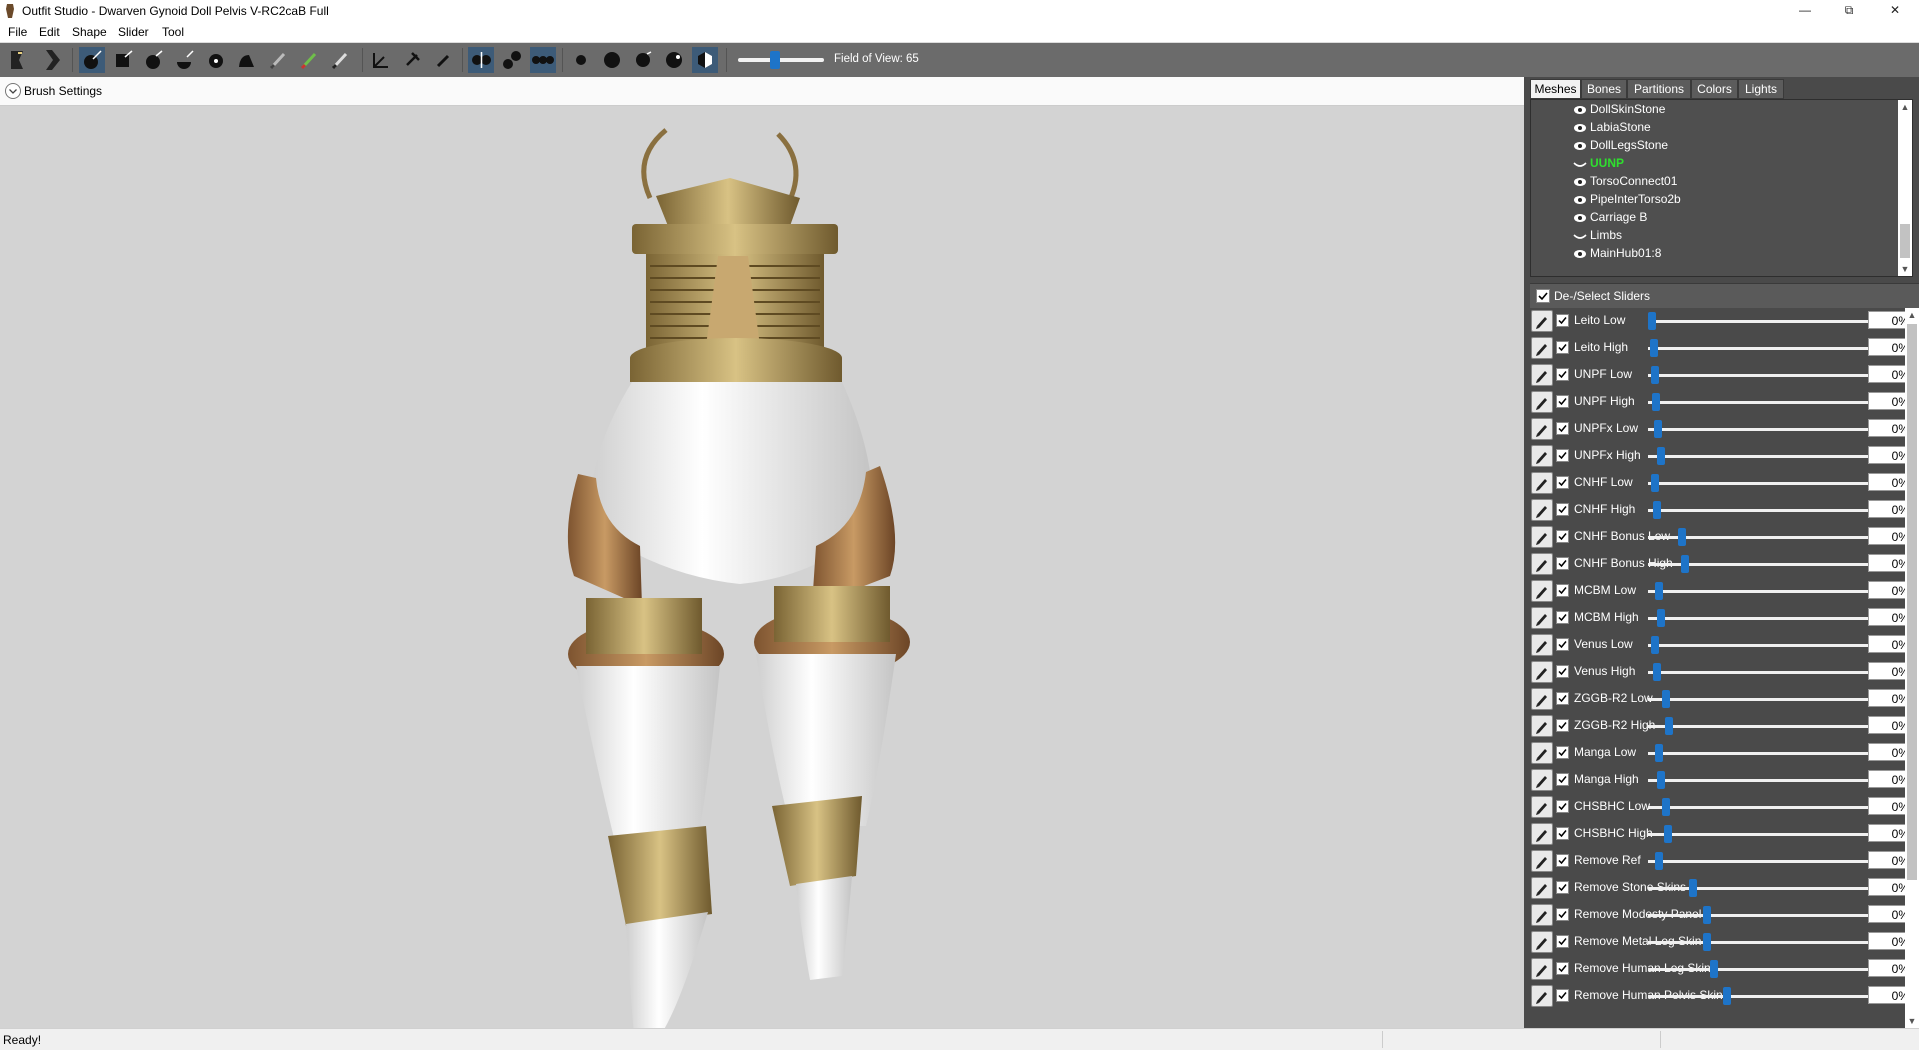 This screenshot has height=1050, width=1919. Describe the element at coordinates (1612, 127) in the screenshot. I see `mesh-item: LabiaStone` at that location.